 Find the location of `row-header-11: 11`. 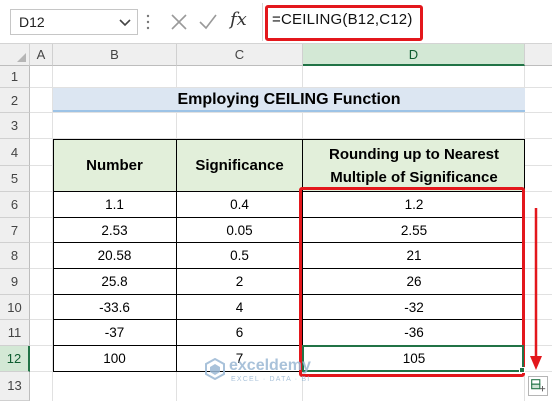

row-header-11: 11 is located at coordinates (15, 333).